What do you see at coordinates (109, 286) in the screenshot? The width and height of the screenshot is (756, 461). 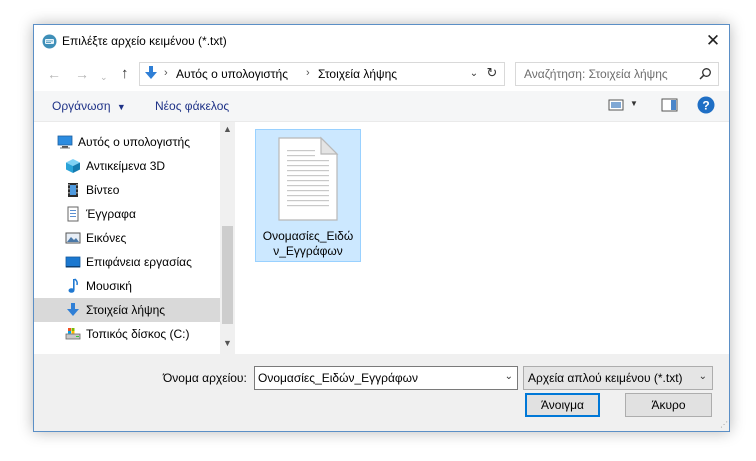 I see `sidebar-item-label: Μουσική` at bounding box center [109, 286].